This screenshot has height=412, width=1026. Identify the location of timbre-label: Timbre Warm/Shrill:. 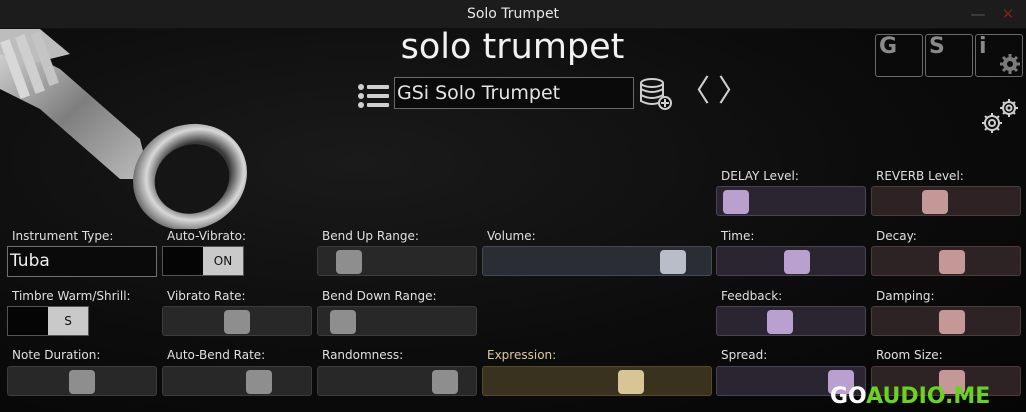
(71, 296).